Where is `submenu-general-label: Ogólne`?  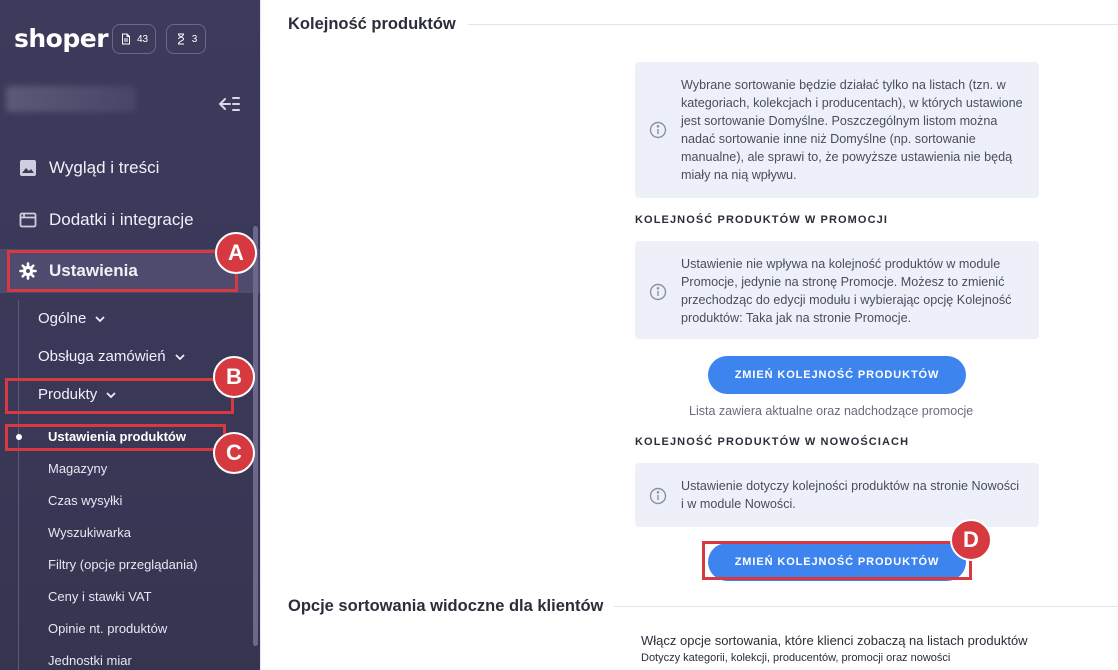 submenu-general-label: Ogólne is located at coordinates (62, 318).